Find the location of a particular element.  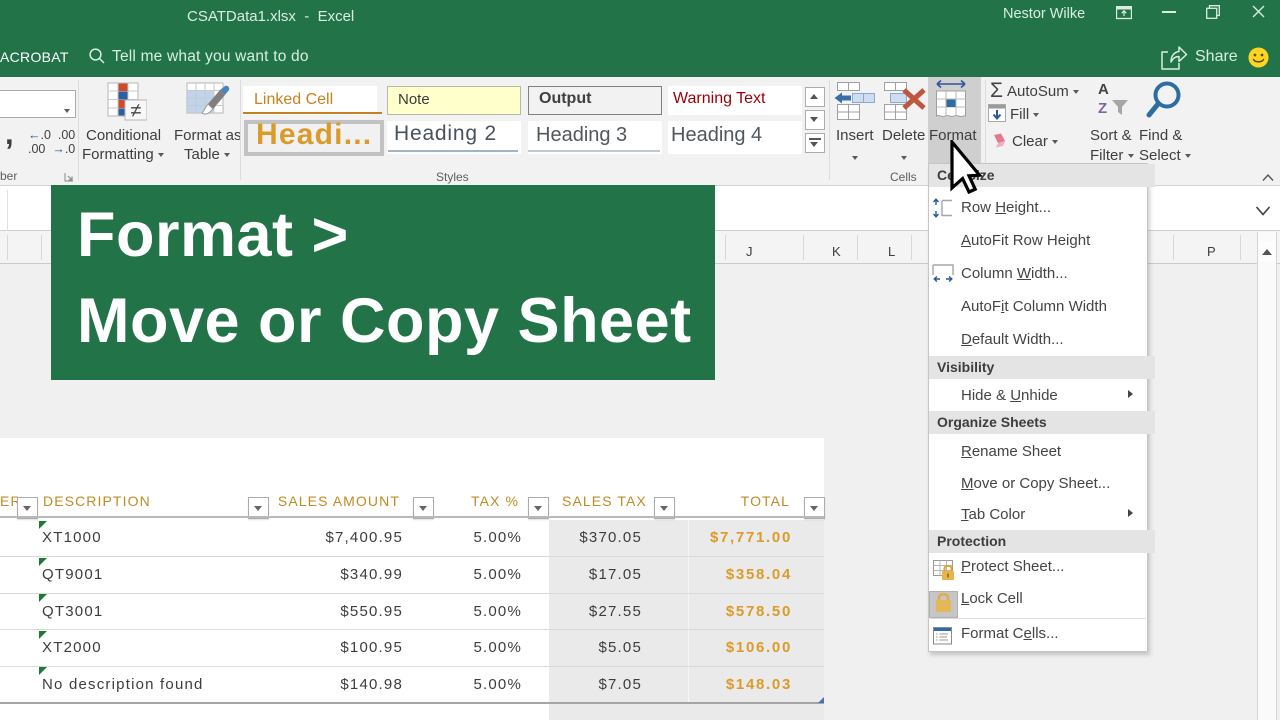

svg-text: Z is located at coordinates (1102, 108).